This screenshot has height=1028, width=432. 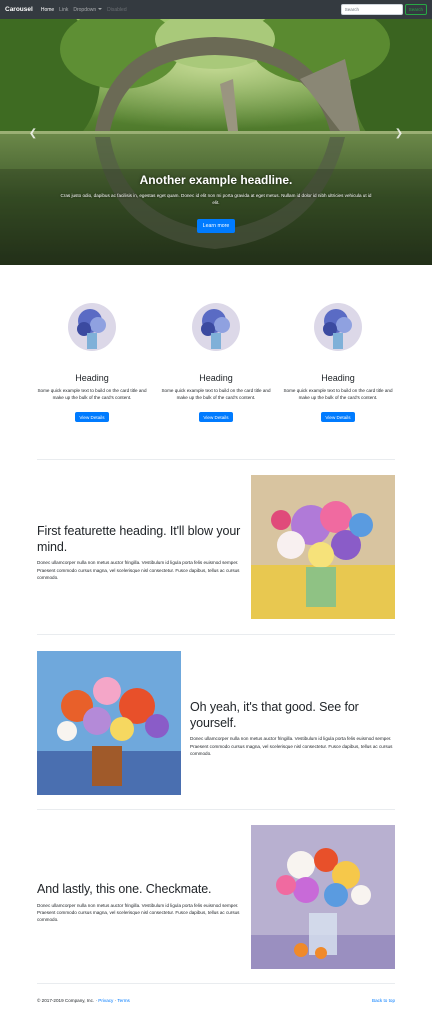 What do you see at coordinates (371, 9) in the screenshot?
I see `search-input` at bounding box center [371, 9].